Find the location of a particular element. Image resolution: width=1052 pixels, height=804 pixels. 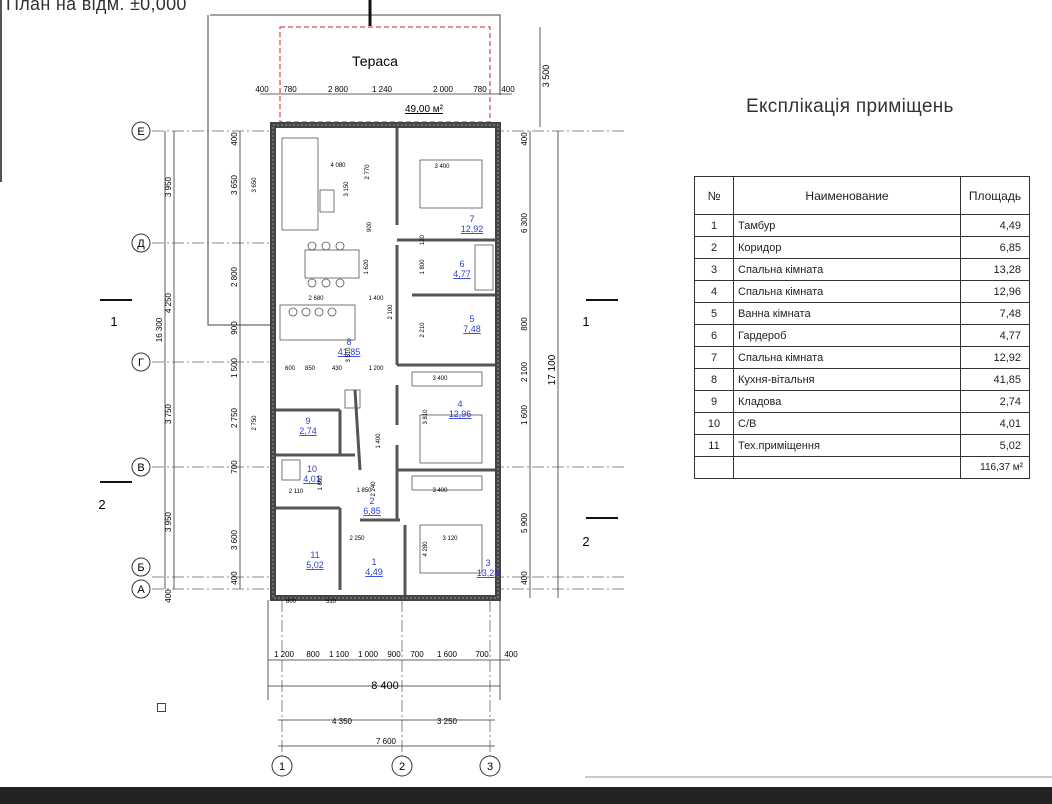

inner-dim: 2 750 is located at coordinates (255, 423).